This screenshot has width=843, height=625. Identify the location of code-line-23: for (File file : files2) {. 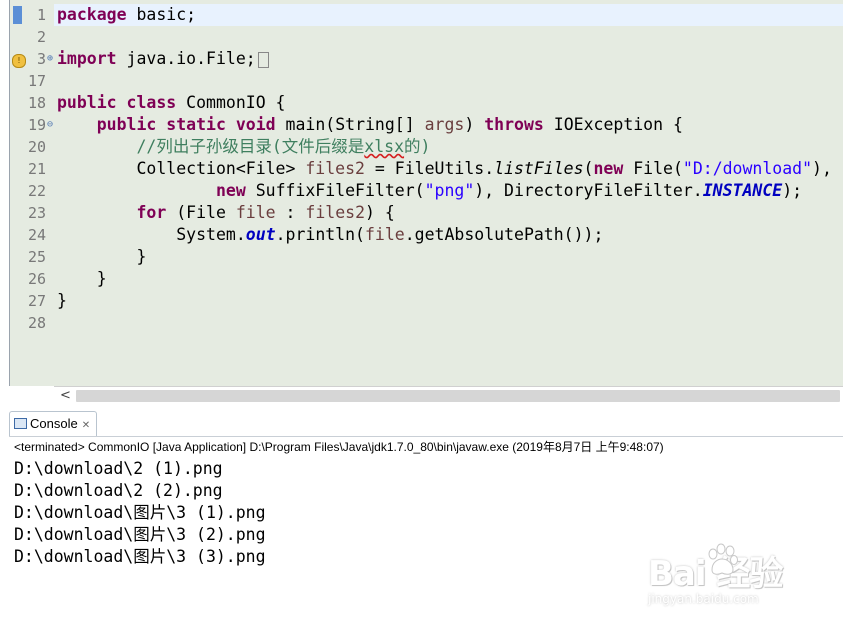
(226, 213).